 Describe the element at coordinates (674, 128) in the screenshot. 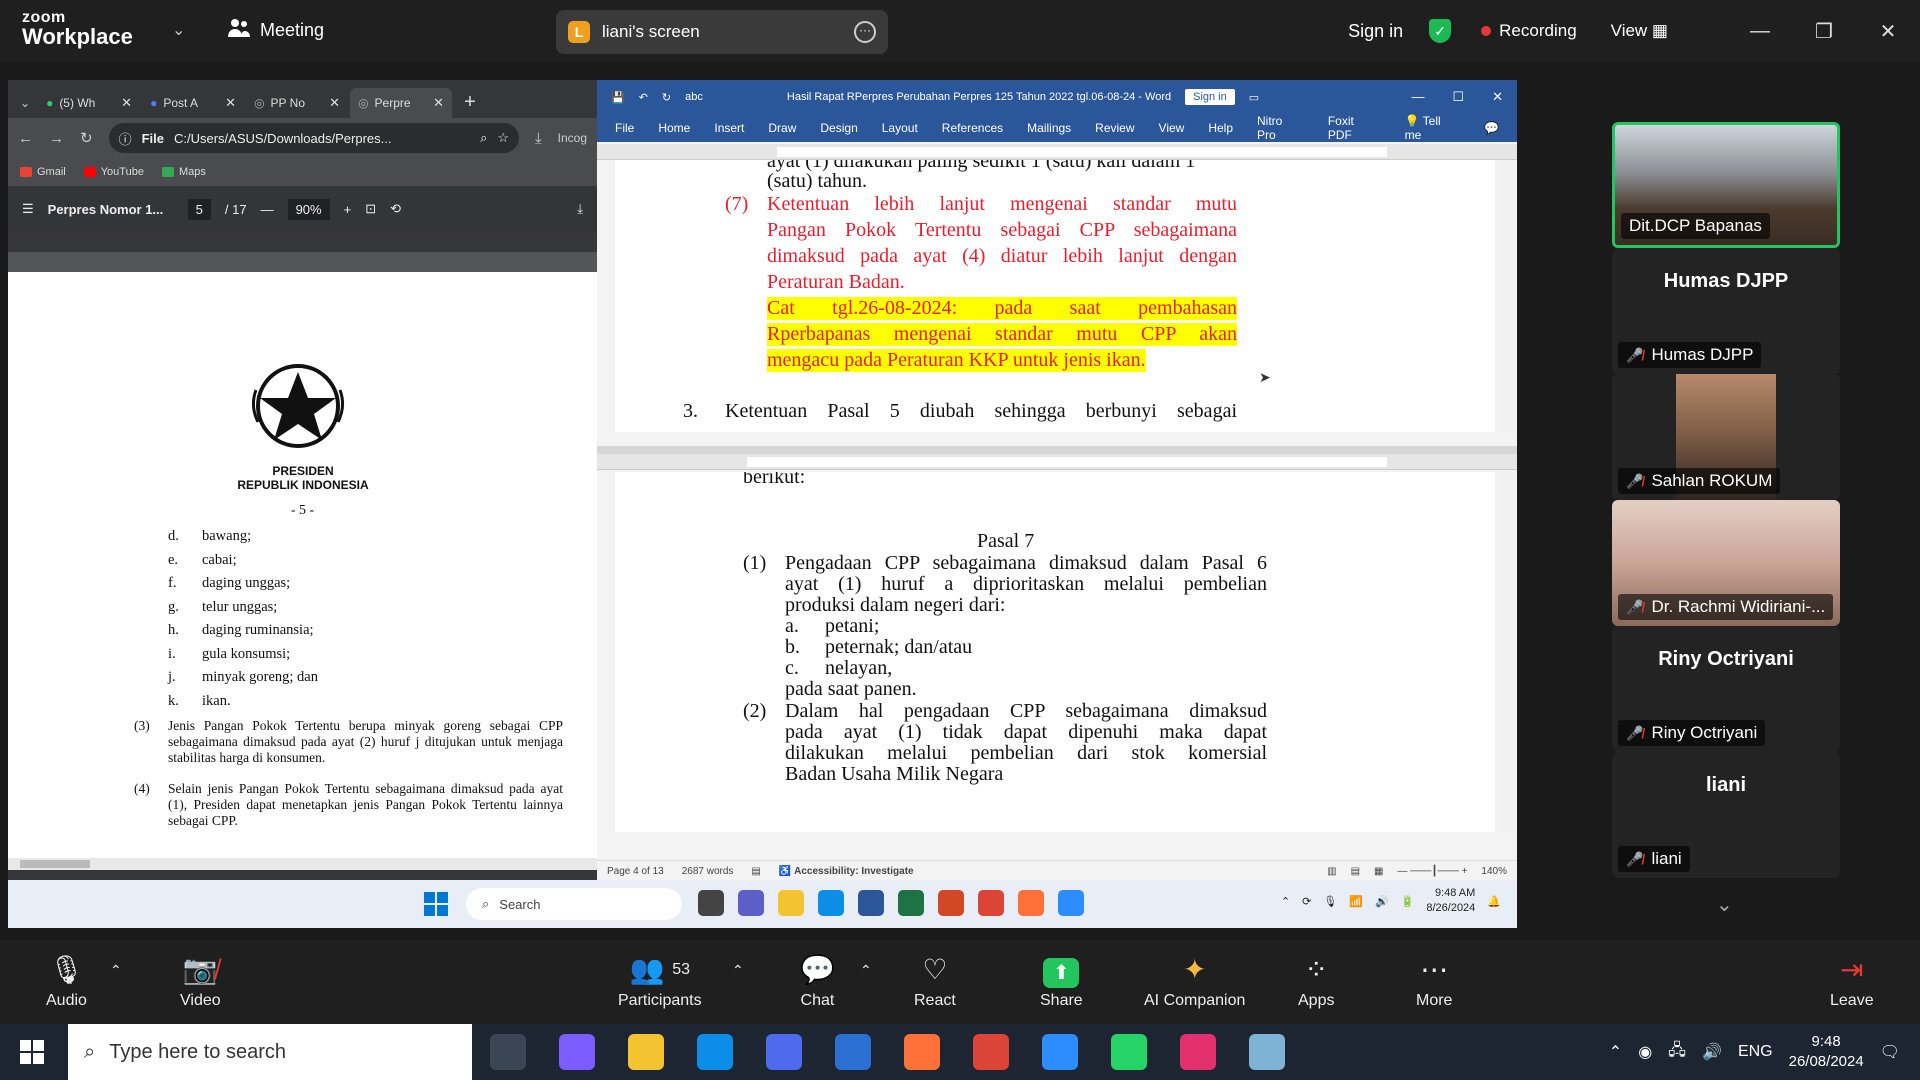

I see `tab-home: Home` at that location.